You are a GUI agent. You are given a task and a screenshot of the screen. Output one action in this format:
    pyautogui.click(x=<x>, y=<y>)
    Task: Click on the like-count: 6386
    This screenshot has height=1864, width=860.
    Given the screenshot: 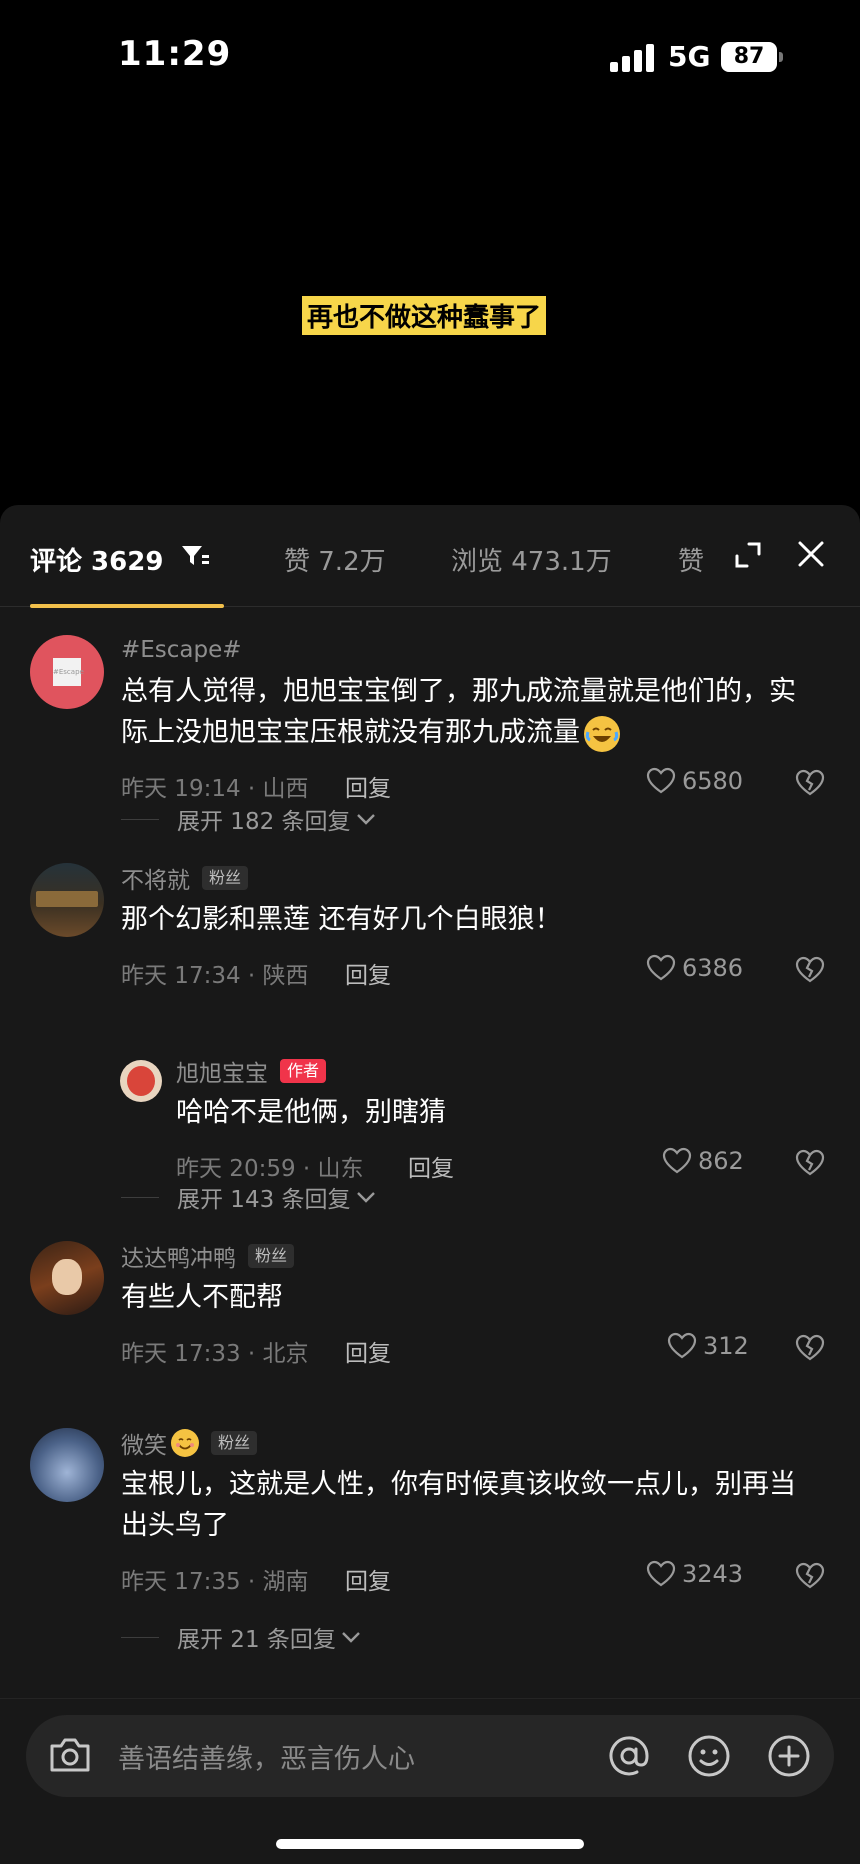 What is the action you would take?
    pyautogui.click(x=713, y=968)
    